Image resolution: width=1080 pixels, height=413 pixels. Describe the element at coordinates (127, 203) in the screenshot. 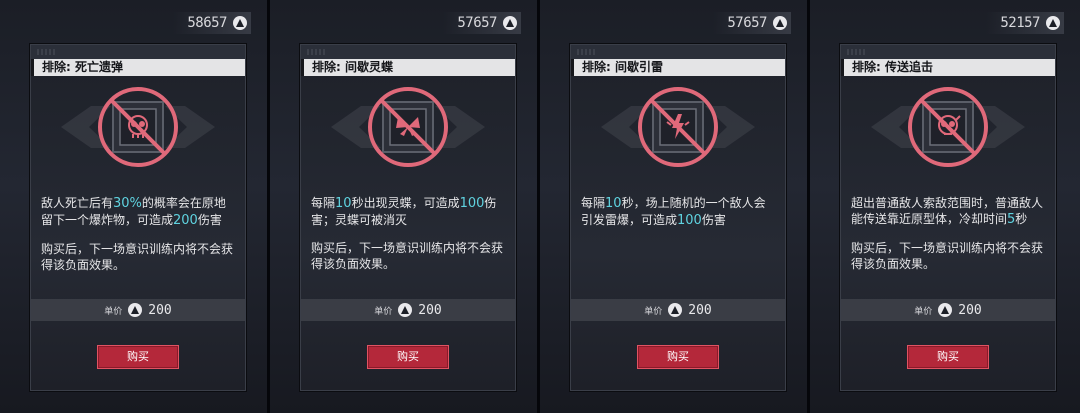

I see `highlight-value: 30%` at that location.